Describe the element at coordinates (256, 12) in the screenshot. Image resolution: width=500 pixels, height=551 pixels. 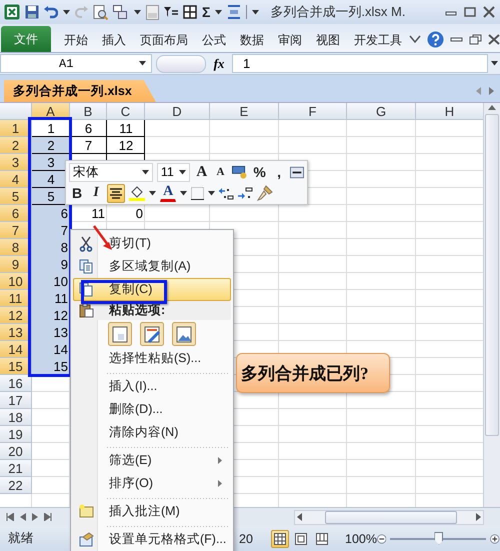
I see `customize-caret-icon` at that location.